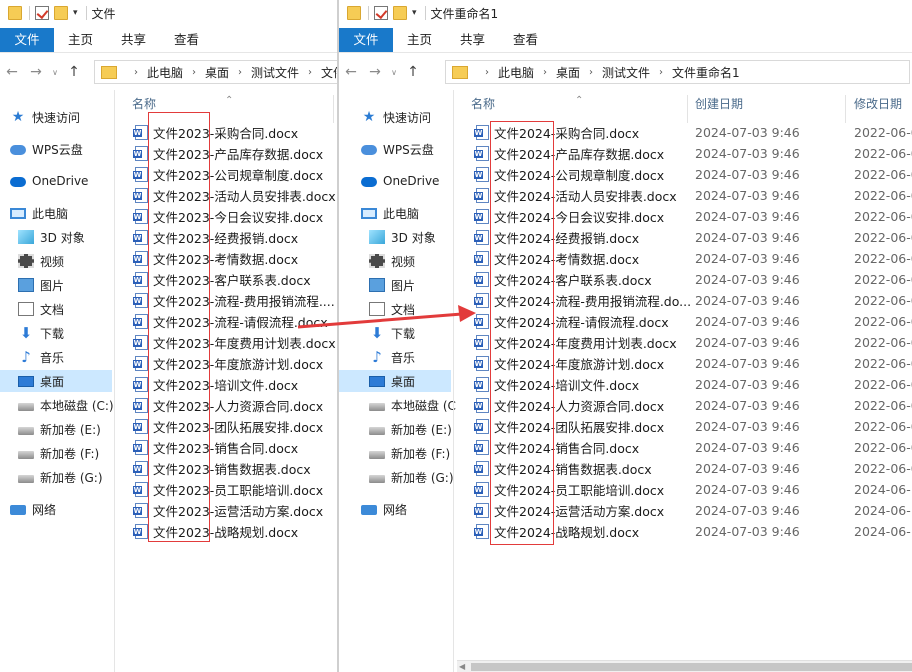  Describe the element at coordinates (18, 510) in the screenshot. I see `network-icon` at that location.